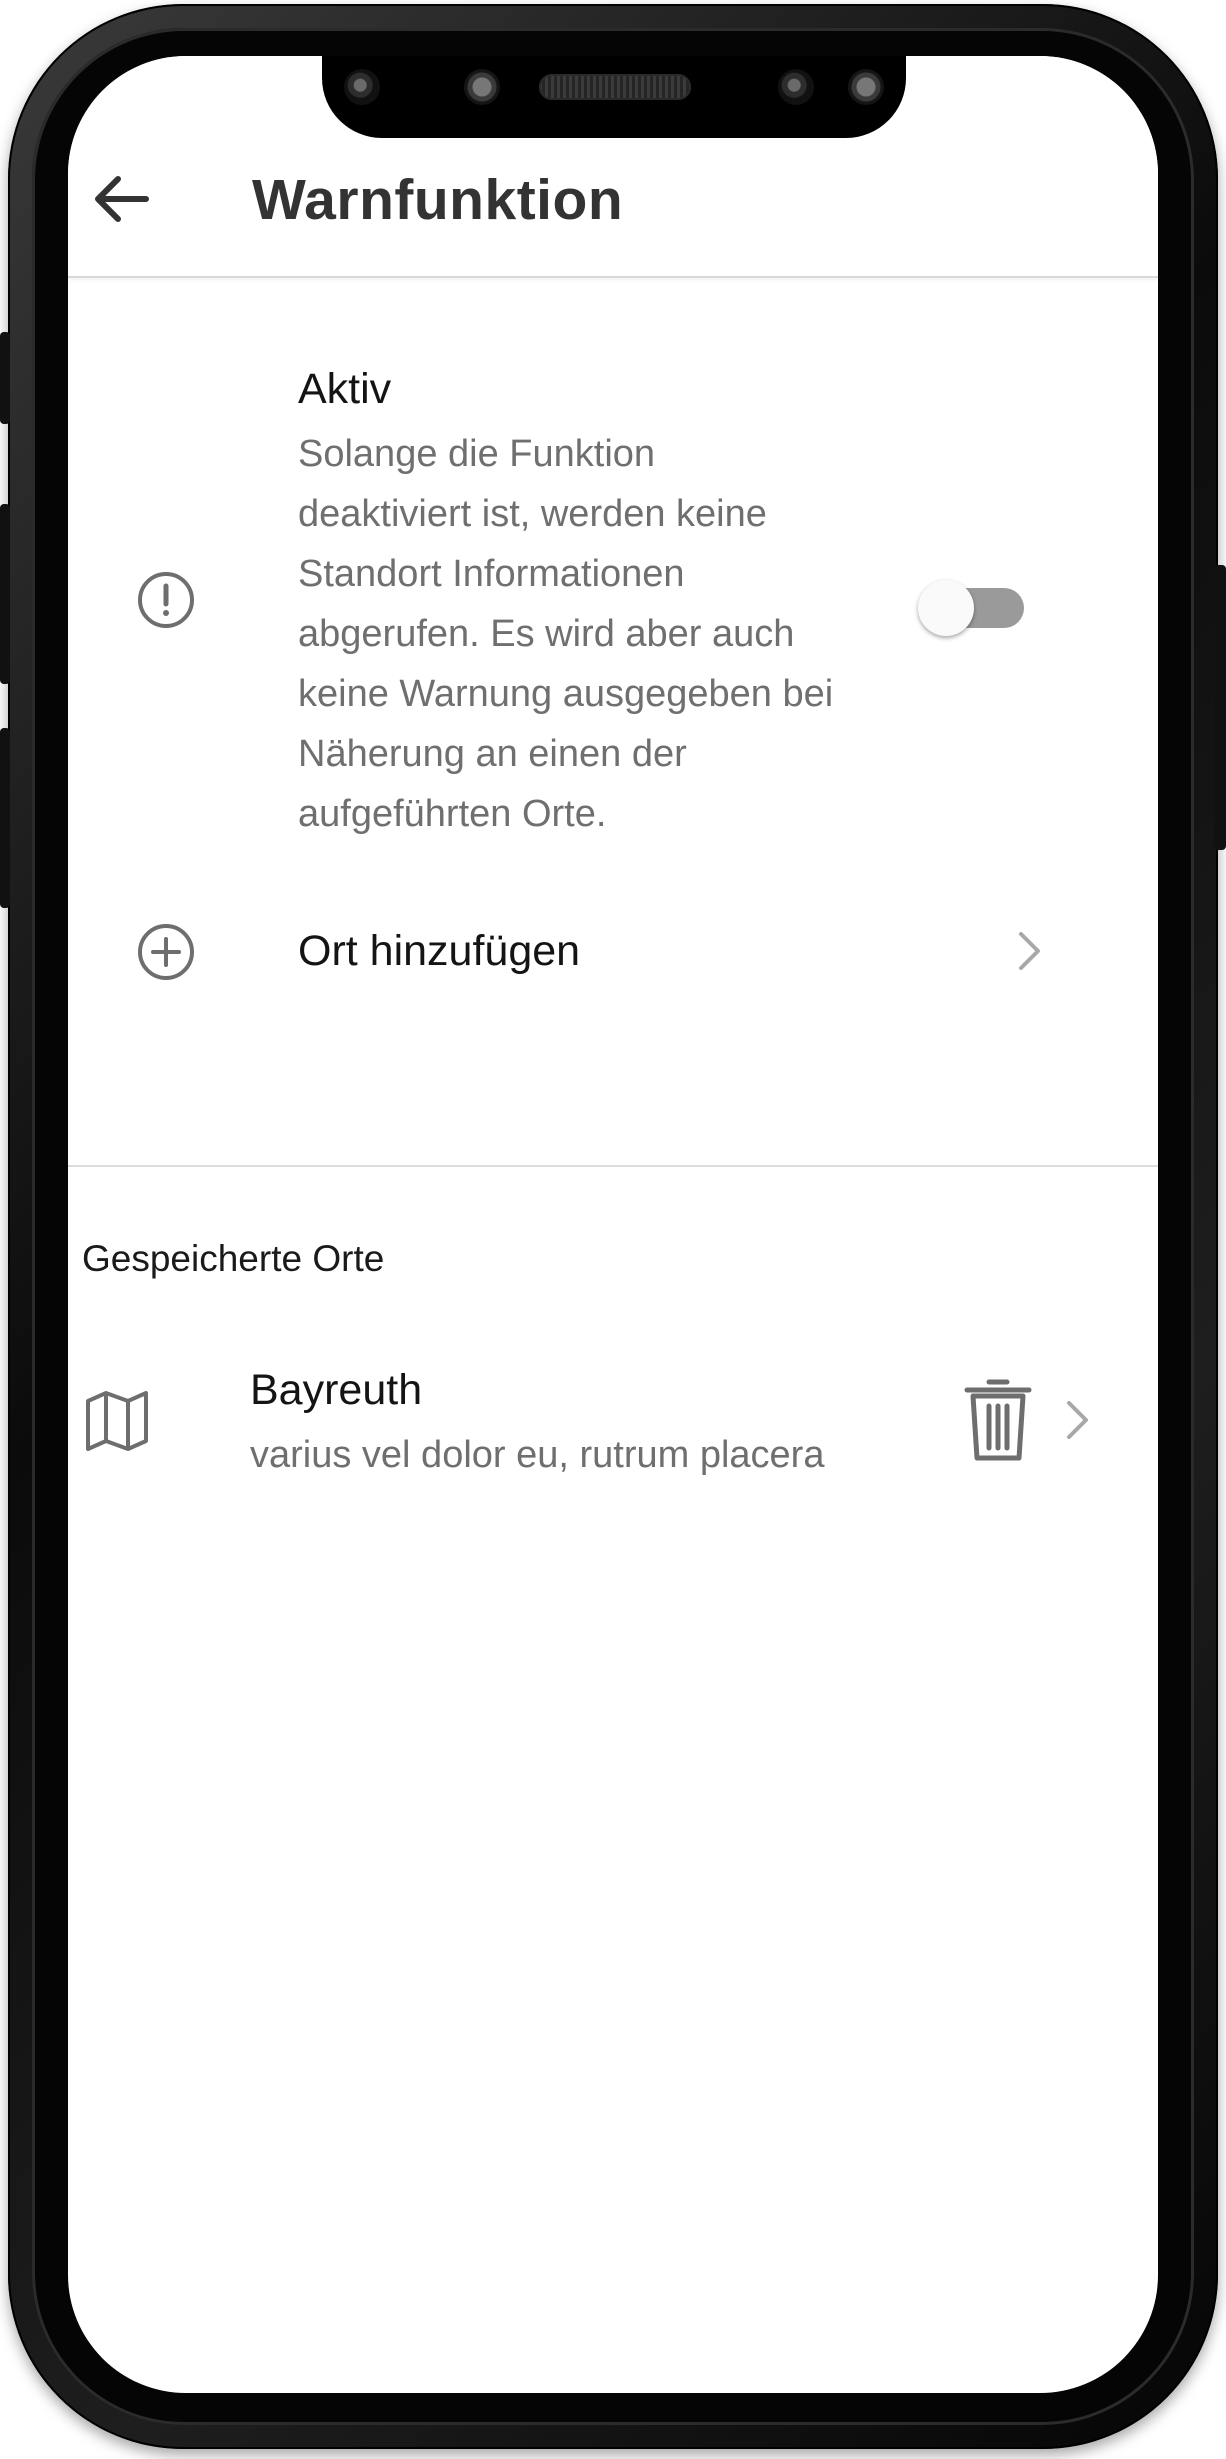 Image resolution: width=1226 pixels, height=2459 pixels. I want to click on active-icon-wrap, so click(166, 600).